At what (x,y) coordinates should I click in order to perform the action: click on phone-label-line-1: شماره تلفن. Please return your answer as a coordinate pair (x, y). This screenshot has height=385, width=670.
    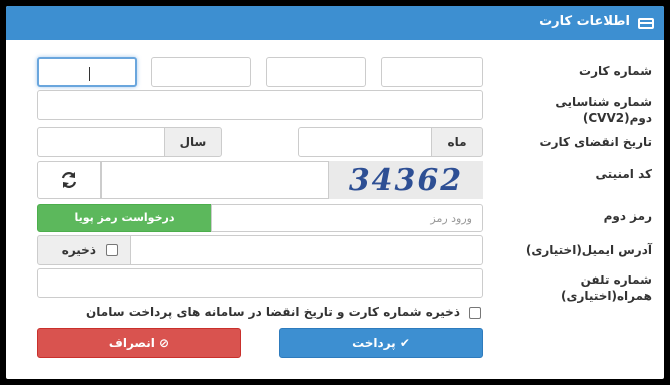
    Looking at the image, I should click on (616, 280).